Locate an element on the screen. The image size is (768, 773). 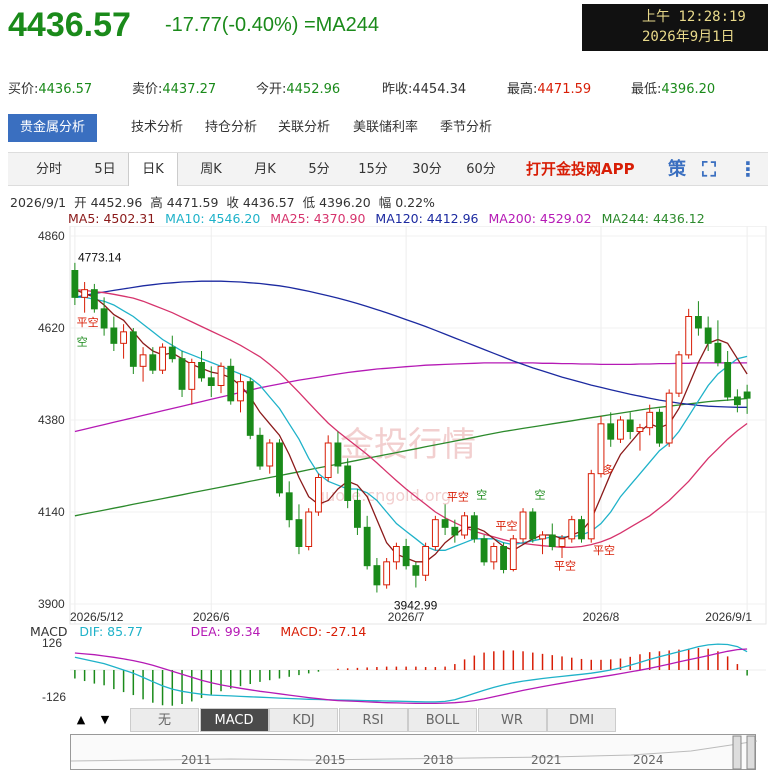
navigator-year-label: 2018 is located at coordinates (438, 760).